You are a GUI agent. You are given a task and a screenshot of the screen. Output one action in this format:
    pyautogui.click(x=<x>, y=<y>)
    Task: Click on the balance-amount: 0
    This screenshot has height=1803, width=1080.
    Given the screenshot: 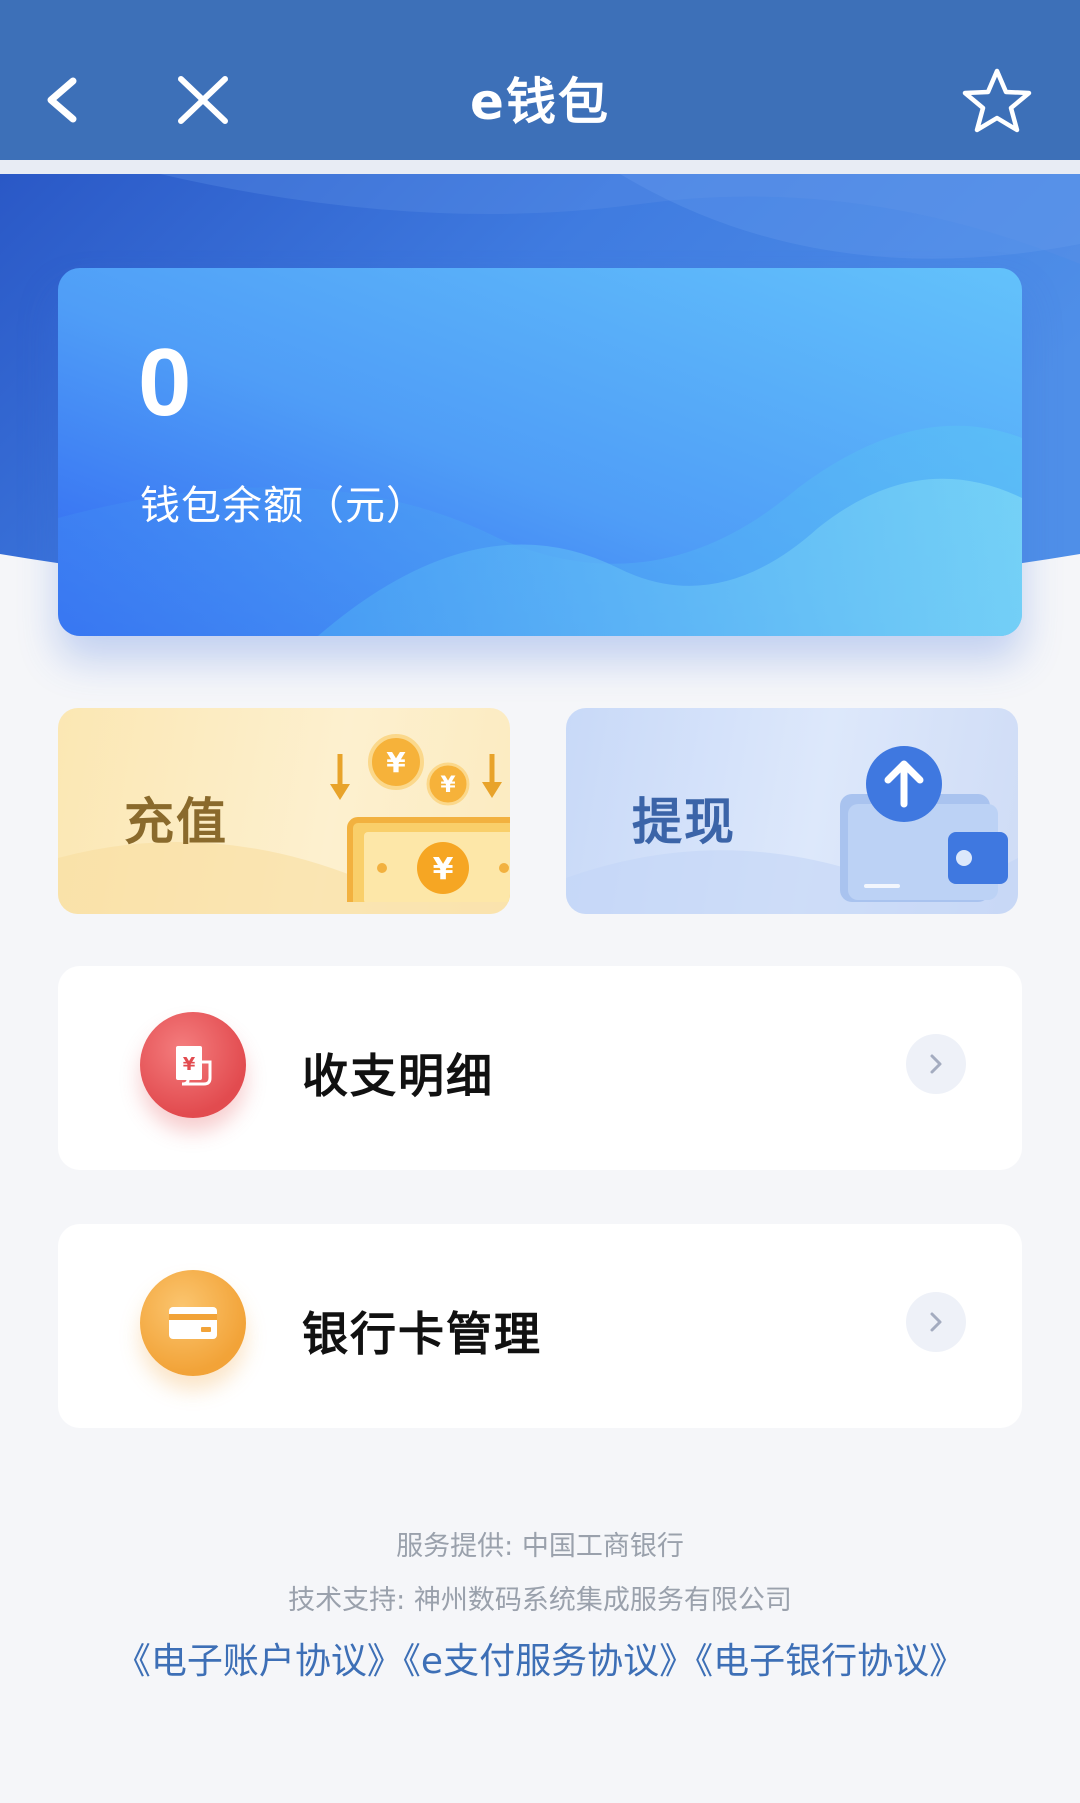 What is the action you would take?
    pyautogui.click(x=165, y=382)
    